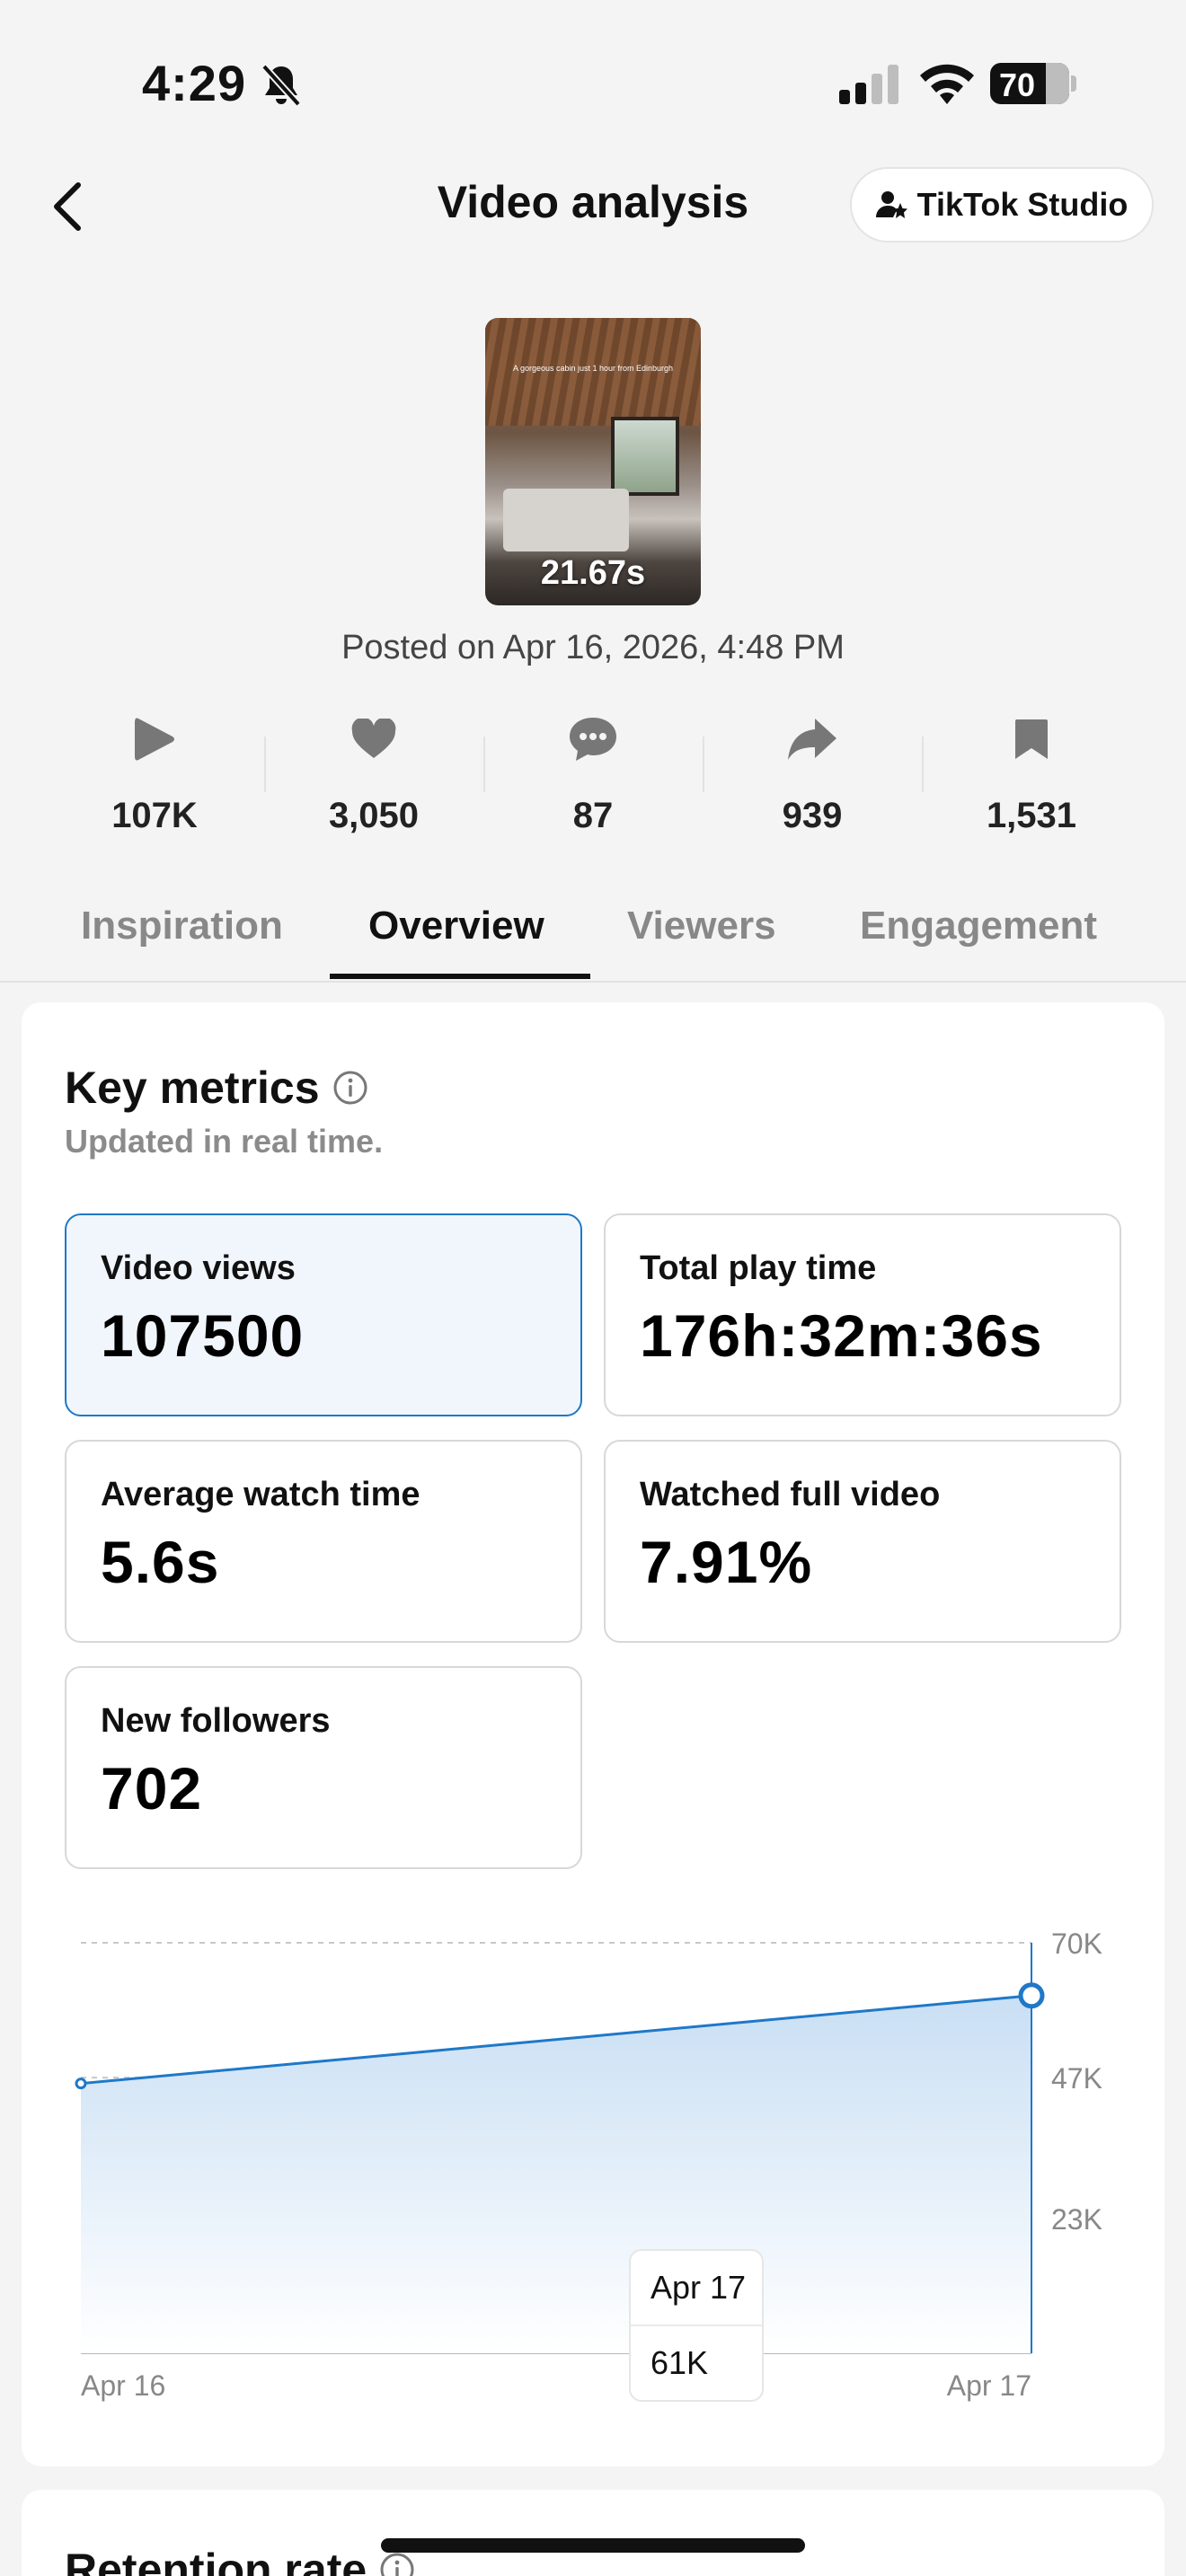  Describe the element at coordinates (154, 777) in the screenshot. I see `stat-views: 107K` at that location.